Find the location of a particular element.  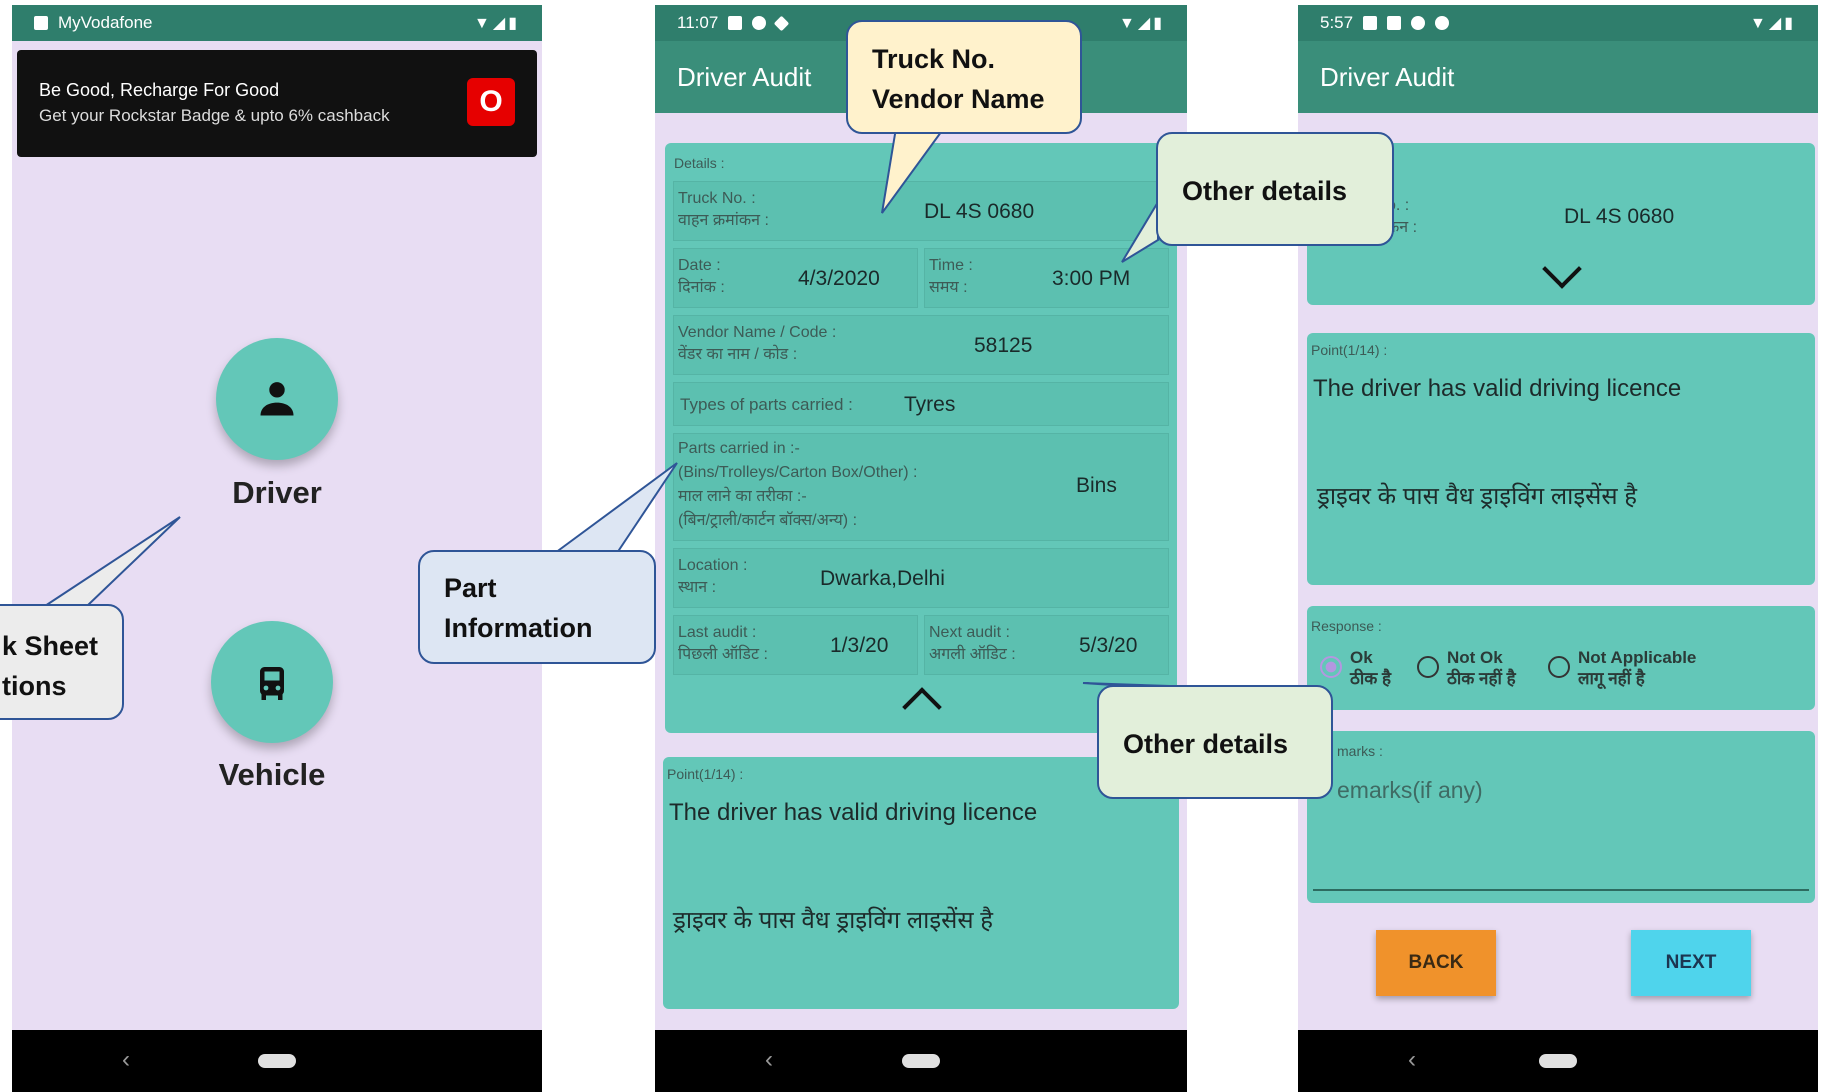

parts-in-label-1: Parts carried in :- is located at coordinates (739, 448).